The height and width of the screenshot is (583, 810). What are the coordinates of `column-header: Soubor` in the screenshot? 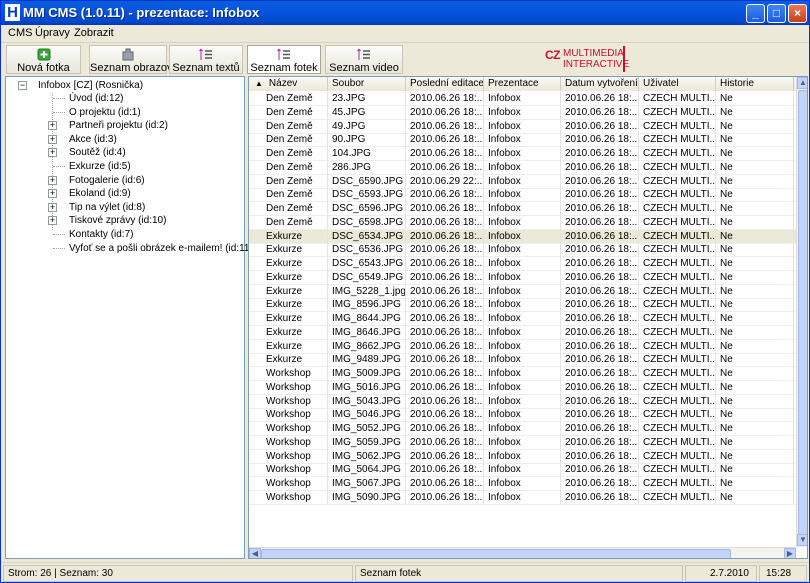 It's located at (367, 84).